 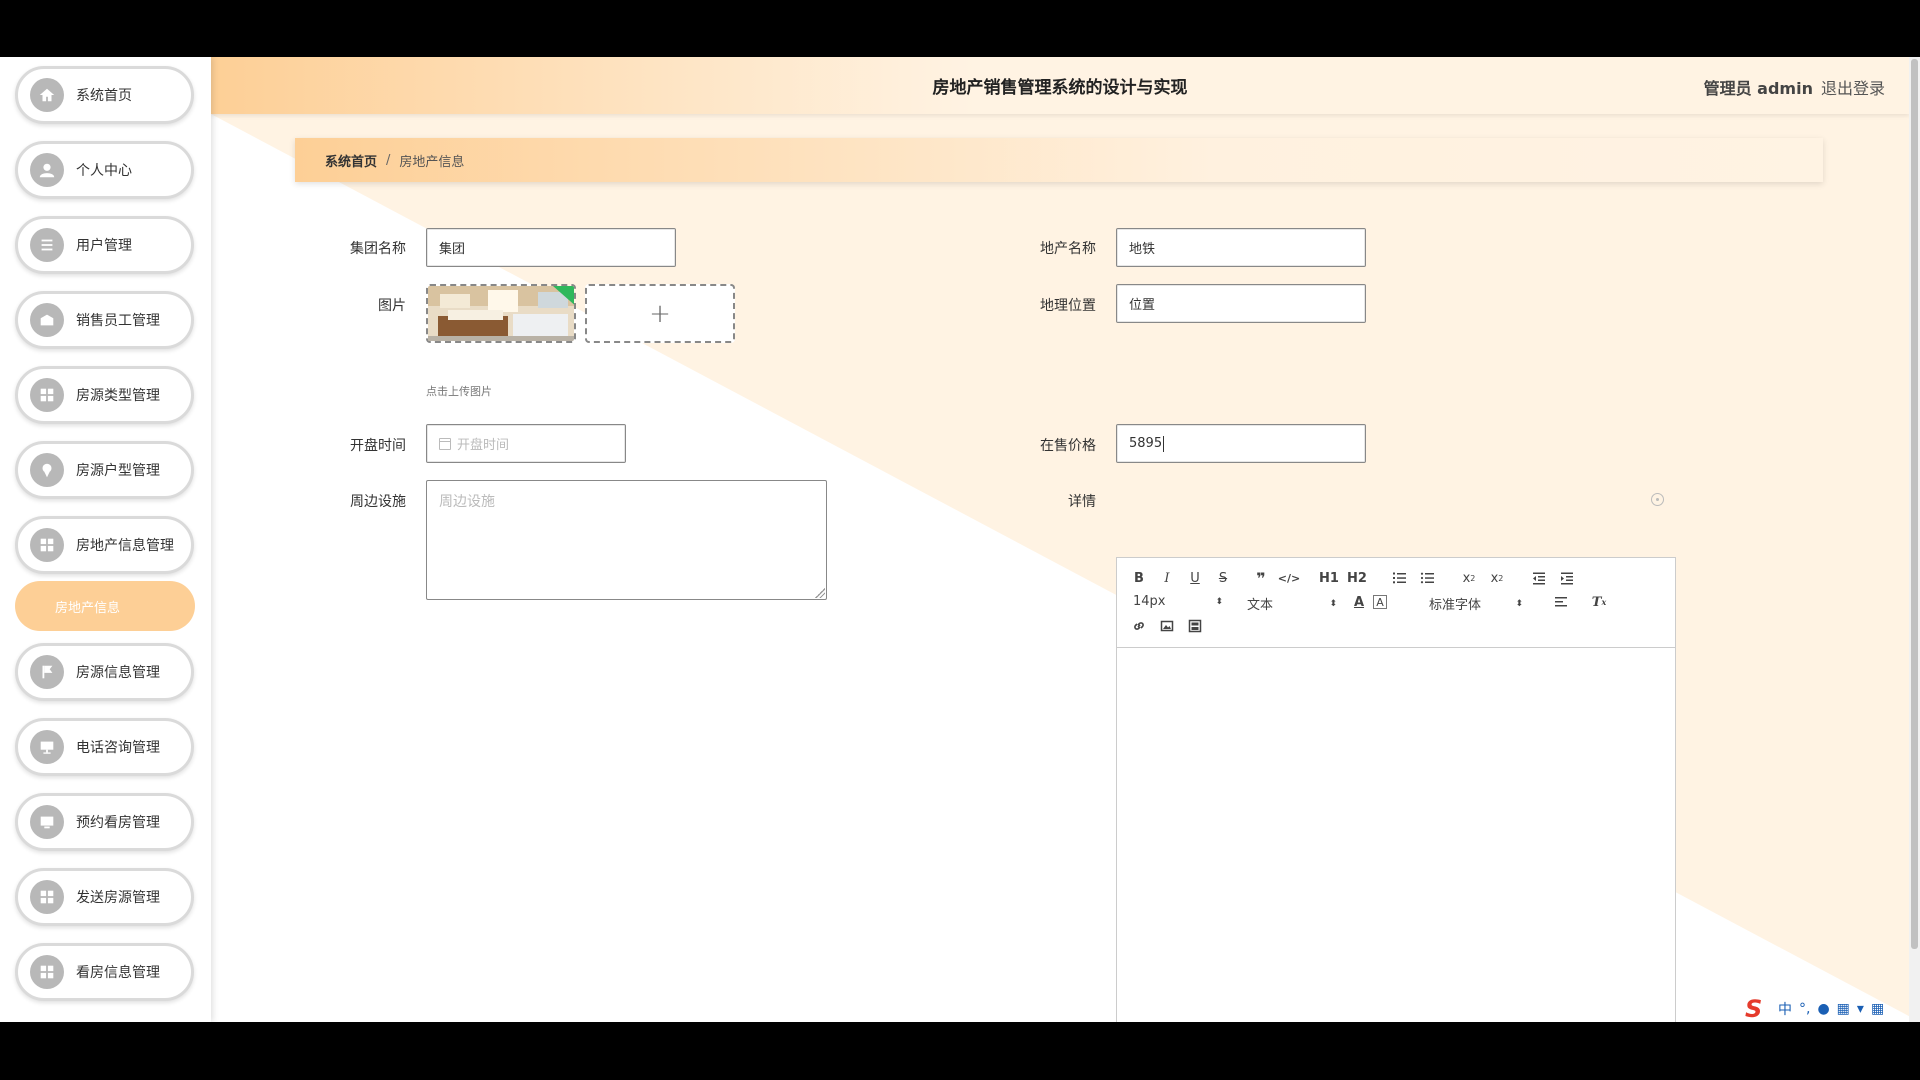 What do you see at coordinates (118, 898) in the screenshot?
I see `sidebar-item-label: 发送房源管理` at bounding box center [118, 898].